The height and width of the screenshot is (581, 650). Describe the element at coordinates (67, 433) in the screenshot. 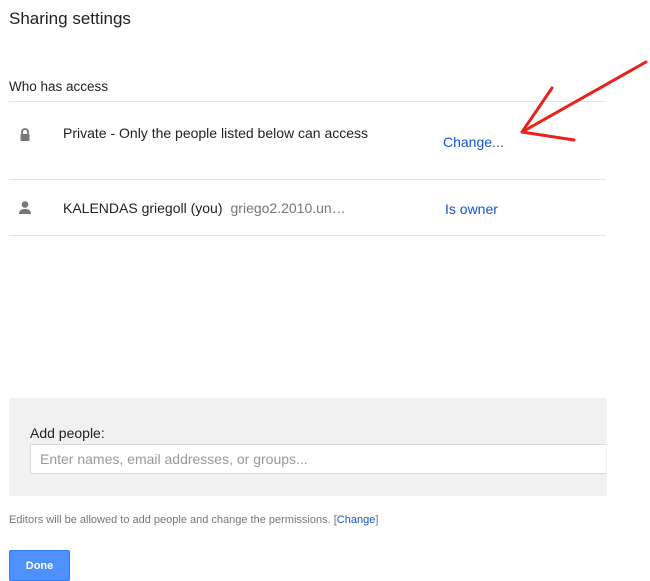

I see `add-people-label: Add people:` at that location.